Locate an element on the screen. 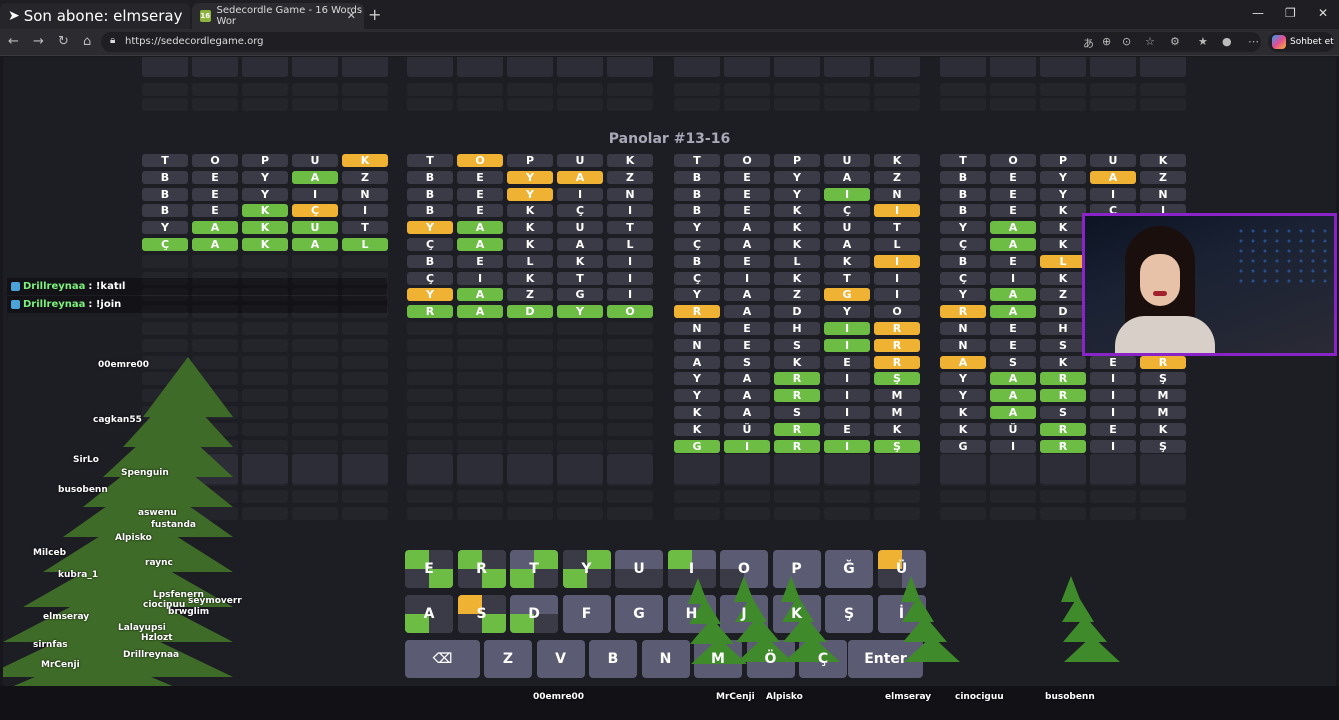  key-z: Z is located at coordinates (508, 659).